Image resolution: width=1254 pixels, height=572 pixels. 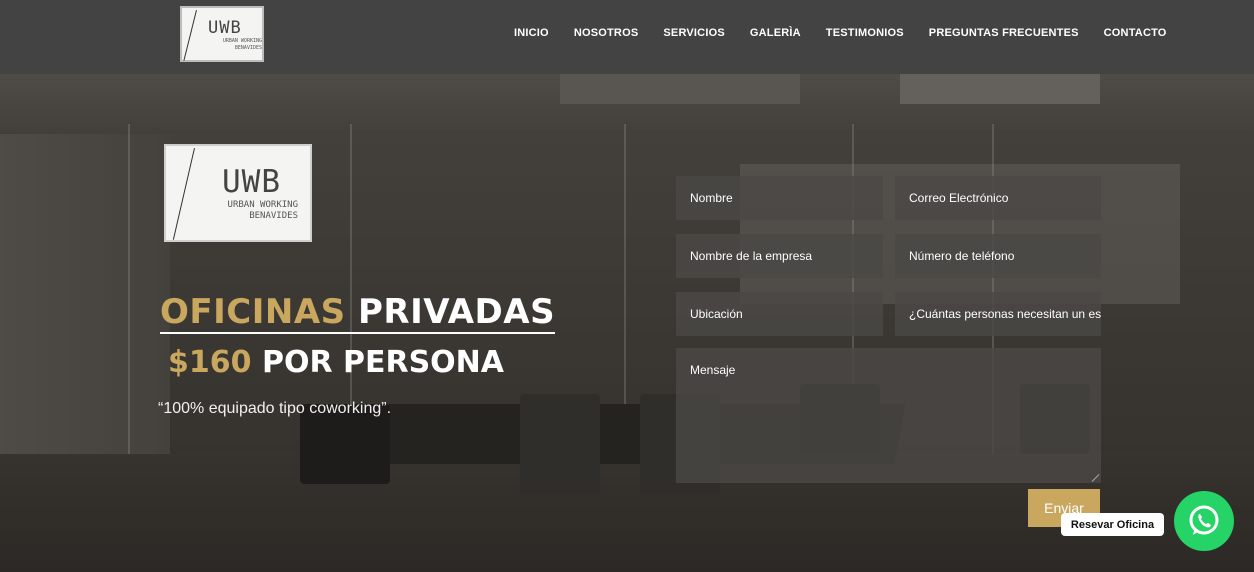 I want to click on nav-preguntas-frecuentes: PREGUNTAS FRECUENTES, so click(x=1004, y=33).